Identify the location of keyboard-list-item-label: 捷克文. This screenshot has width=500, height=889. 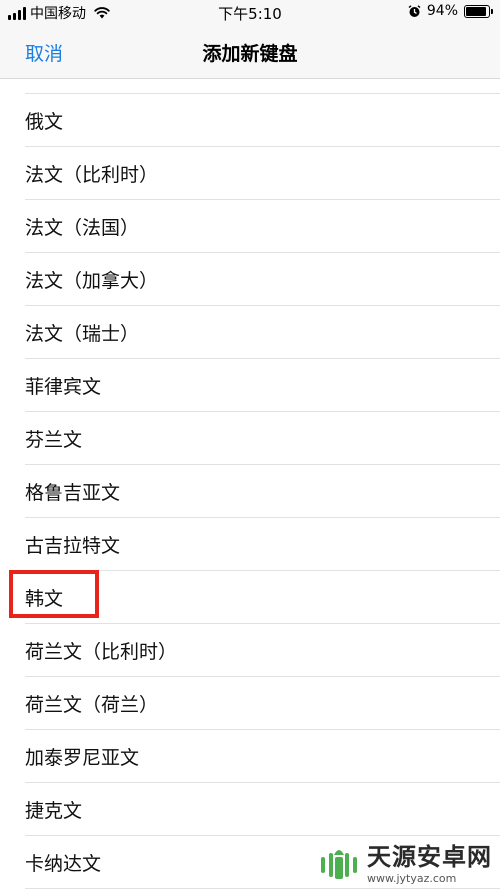
(54, 811).